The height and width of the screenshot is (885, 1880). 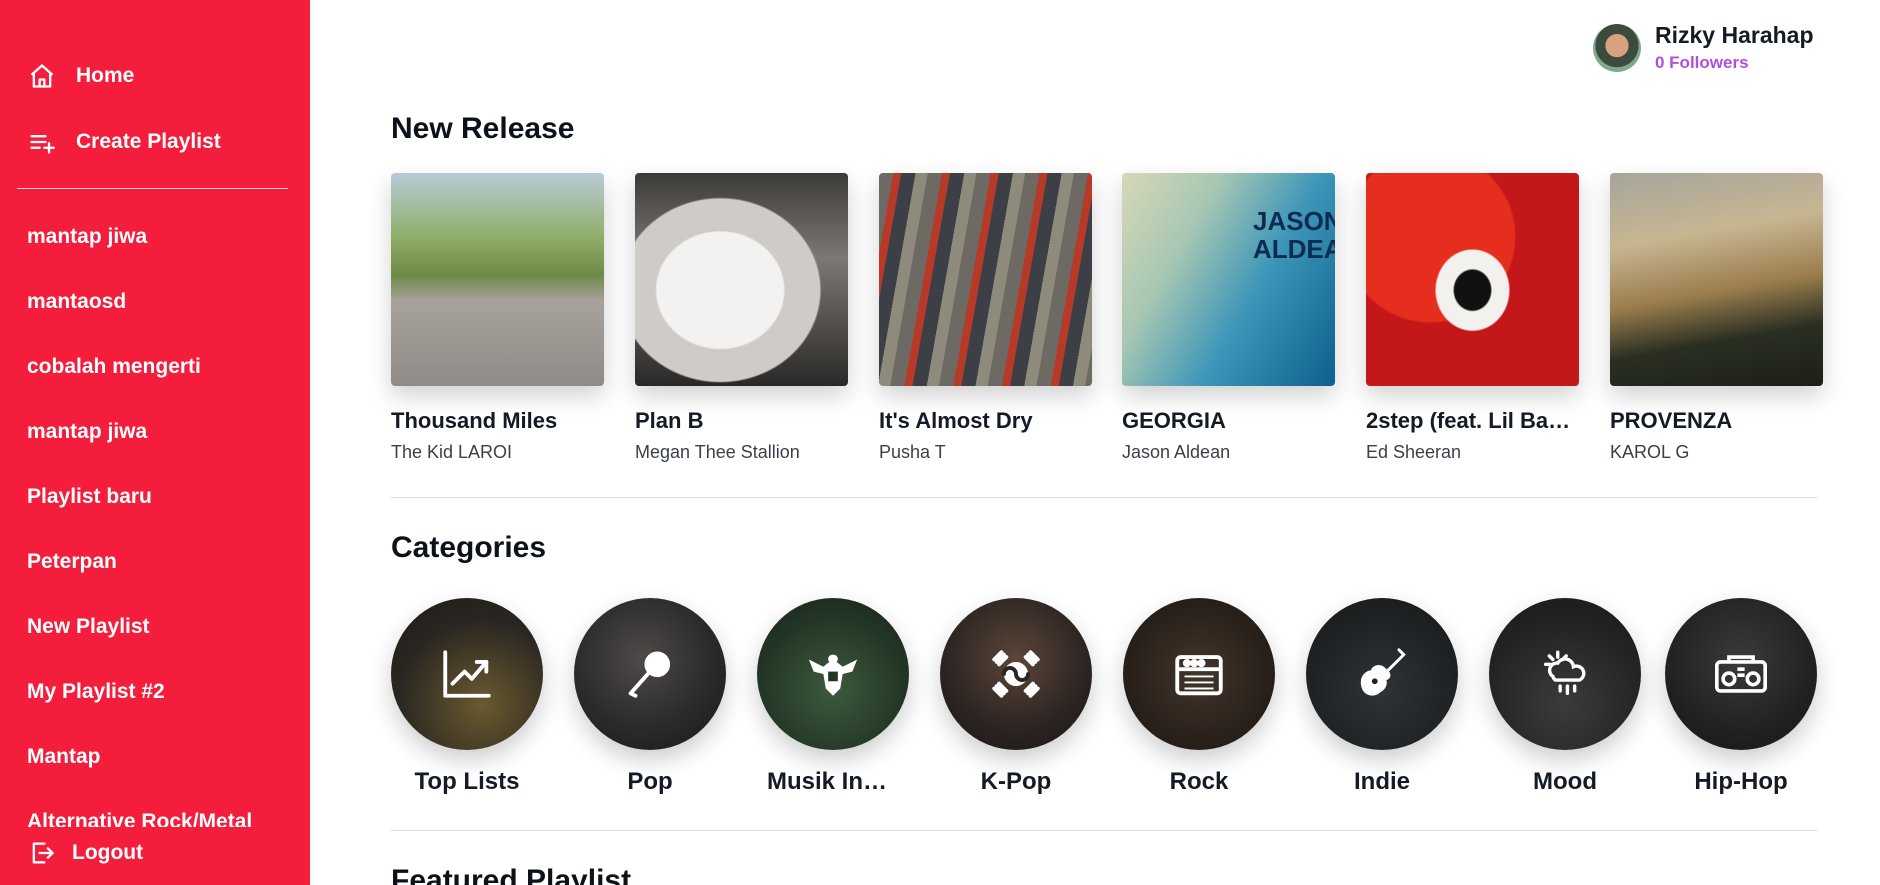 I want to click on category-label: Pop, so click(x=650, y=781).